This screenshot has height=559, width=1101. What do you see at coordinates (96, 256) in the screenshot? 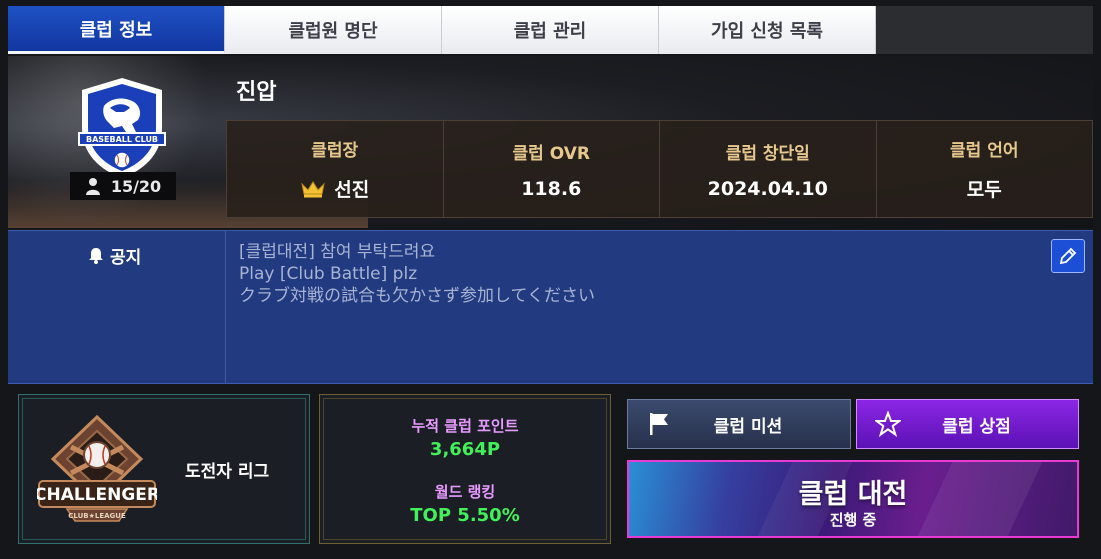
I see `bell-icon` at bounding box center [96, 256].